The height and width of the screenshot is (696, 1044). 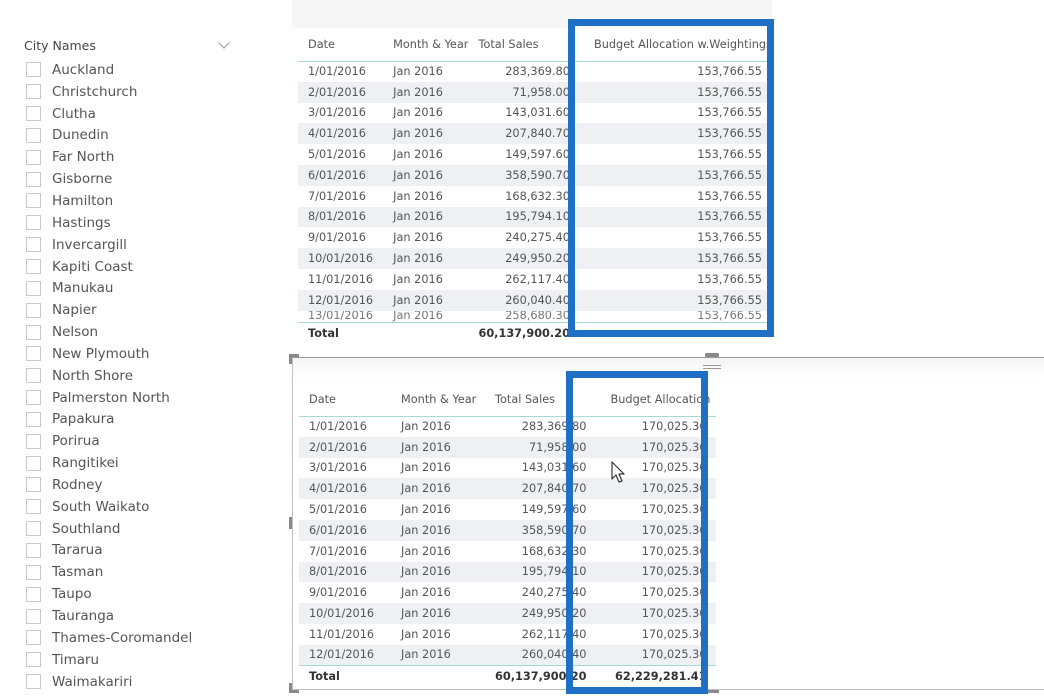 I want to click on resize-handle-bottom-left, so click(x=290, y=688).